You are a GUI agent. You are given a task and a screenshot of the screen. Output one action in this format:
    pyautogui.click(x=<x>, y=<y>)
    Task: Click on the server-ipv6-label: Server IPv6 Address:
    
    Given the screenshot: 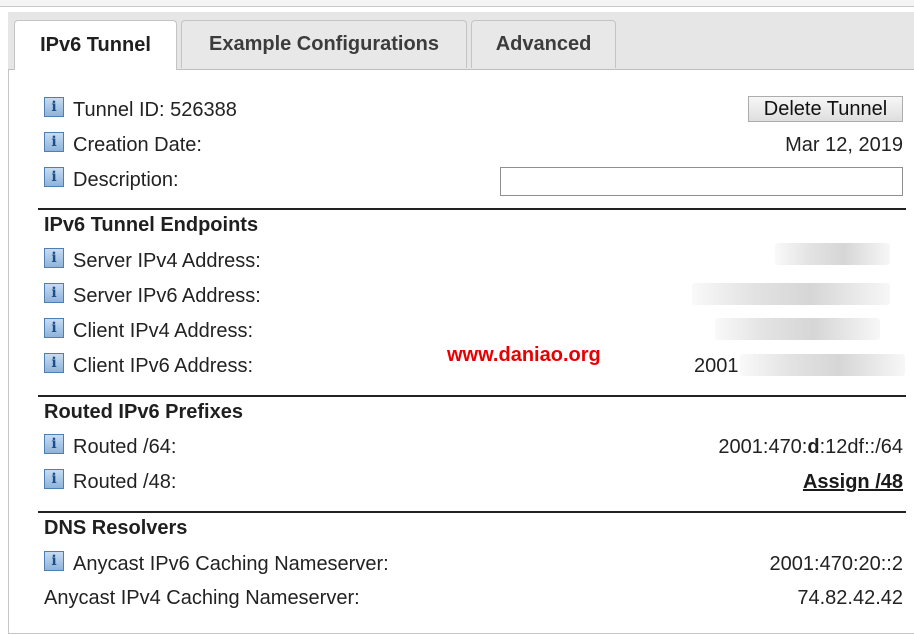 What is the action you would take?
    pyautogui.click(x=167, y=295)
    